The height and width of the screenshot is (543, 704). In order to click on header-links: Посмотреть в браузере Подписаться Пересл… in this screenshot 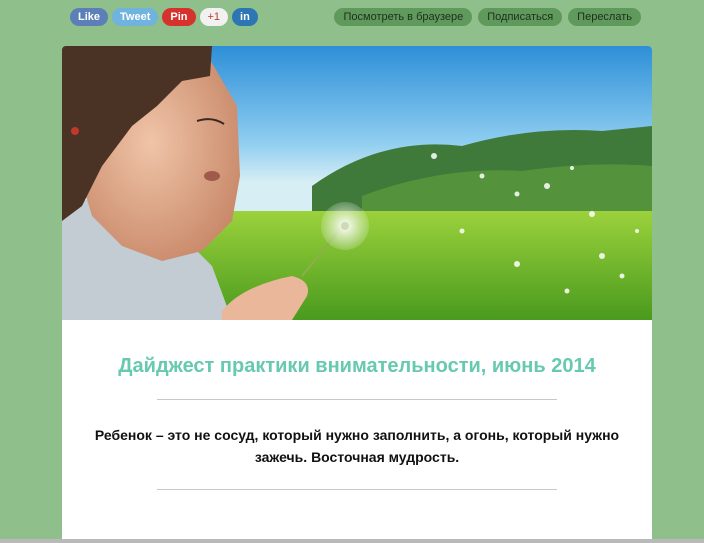, I will do `click(487, 17)`.